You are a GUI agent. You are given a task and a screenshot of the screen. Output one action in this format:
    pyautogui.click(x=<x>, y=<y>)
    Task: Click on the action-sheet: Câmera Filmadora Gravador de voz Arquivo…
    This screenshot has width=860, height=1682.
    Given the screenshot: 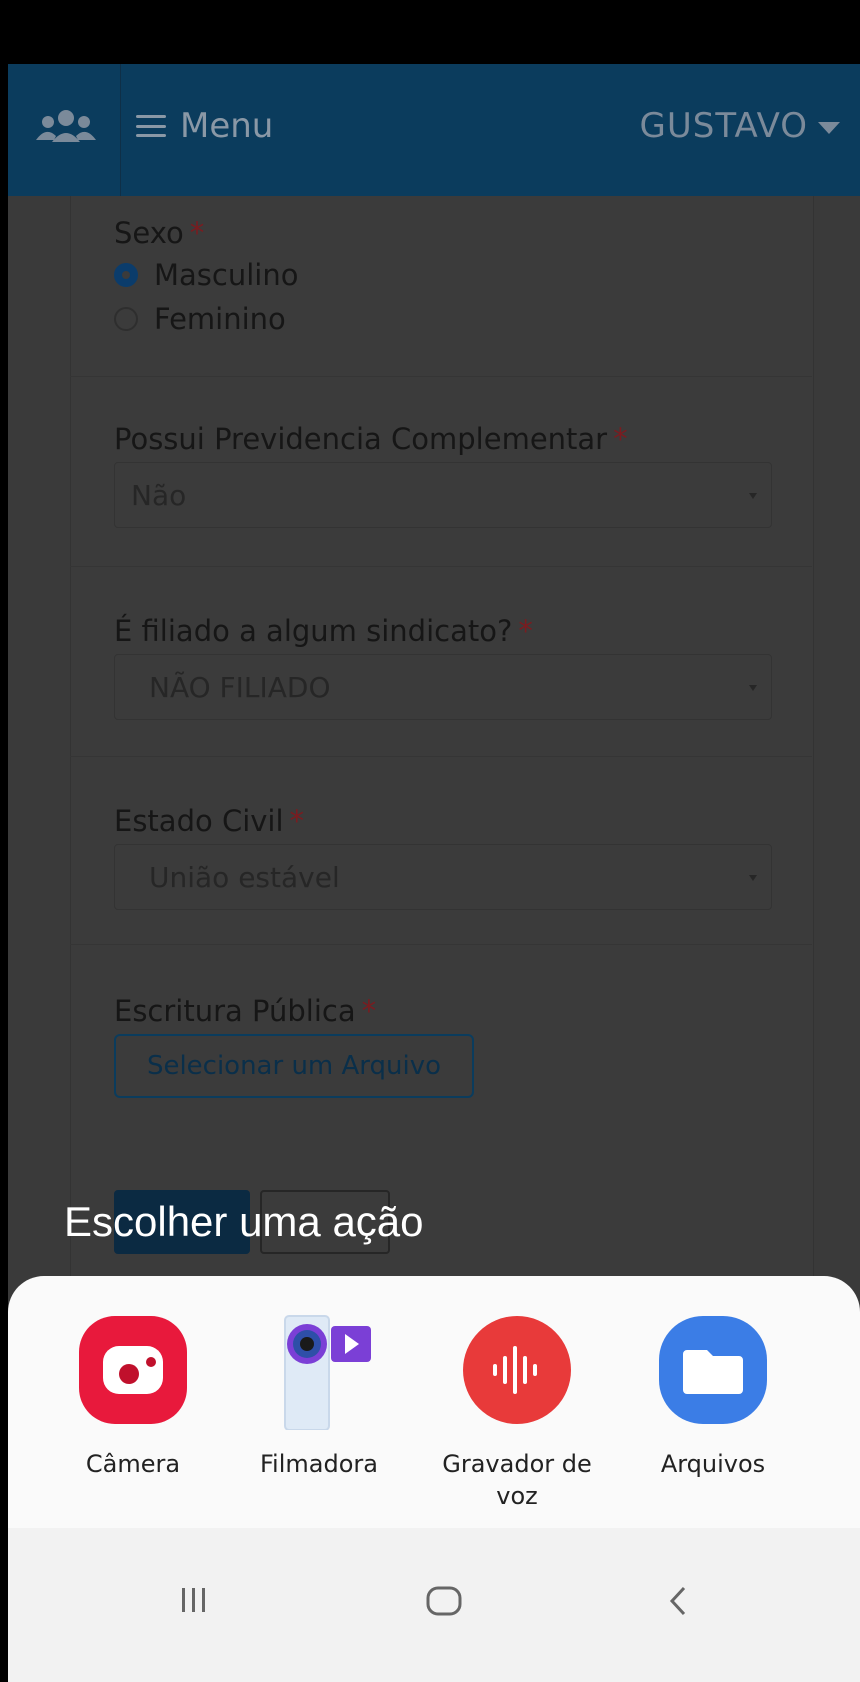 What is the action you would take?
    pyautogui.click(x=434, y=1402)
    